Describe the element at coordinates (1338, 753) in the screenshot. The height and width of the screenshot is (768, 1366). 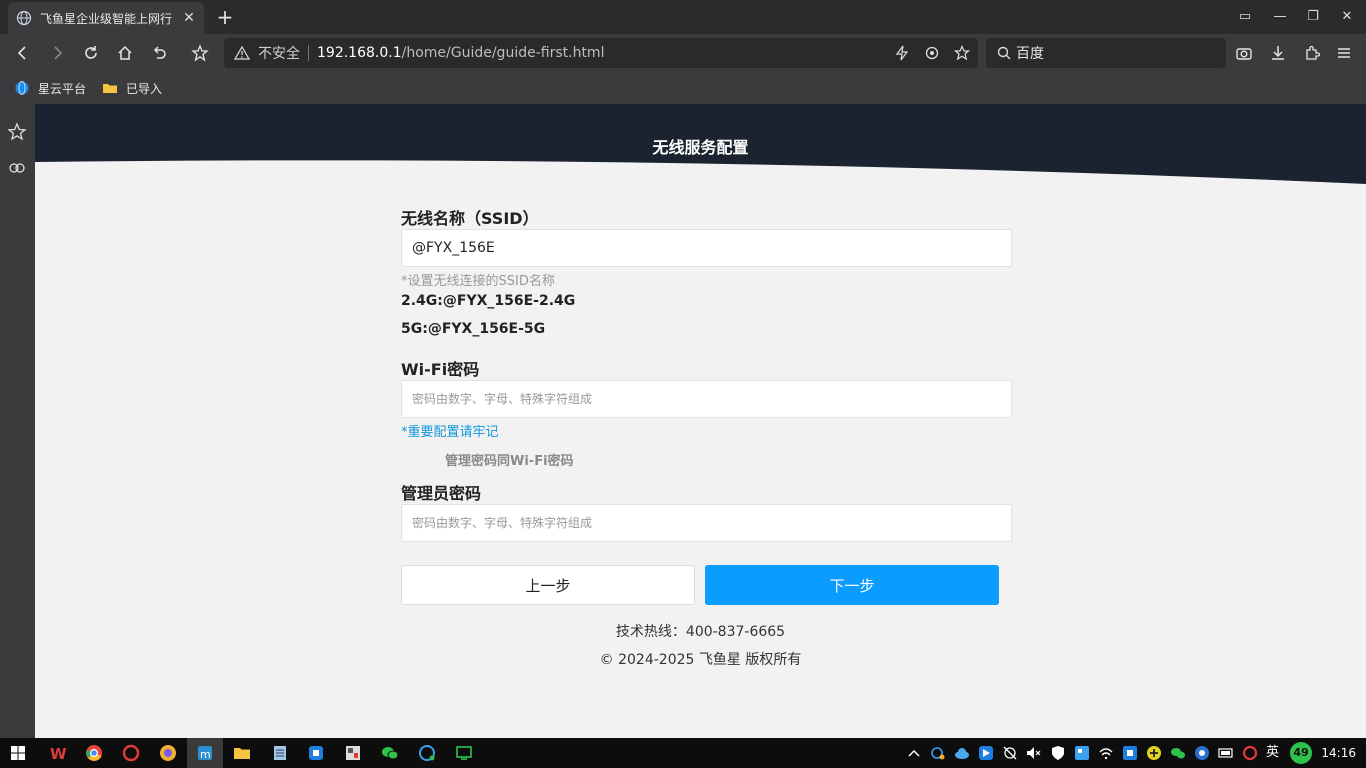
I see `taskbar-clock: 14:16` at that location.